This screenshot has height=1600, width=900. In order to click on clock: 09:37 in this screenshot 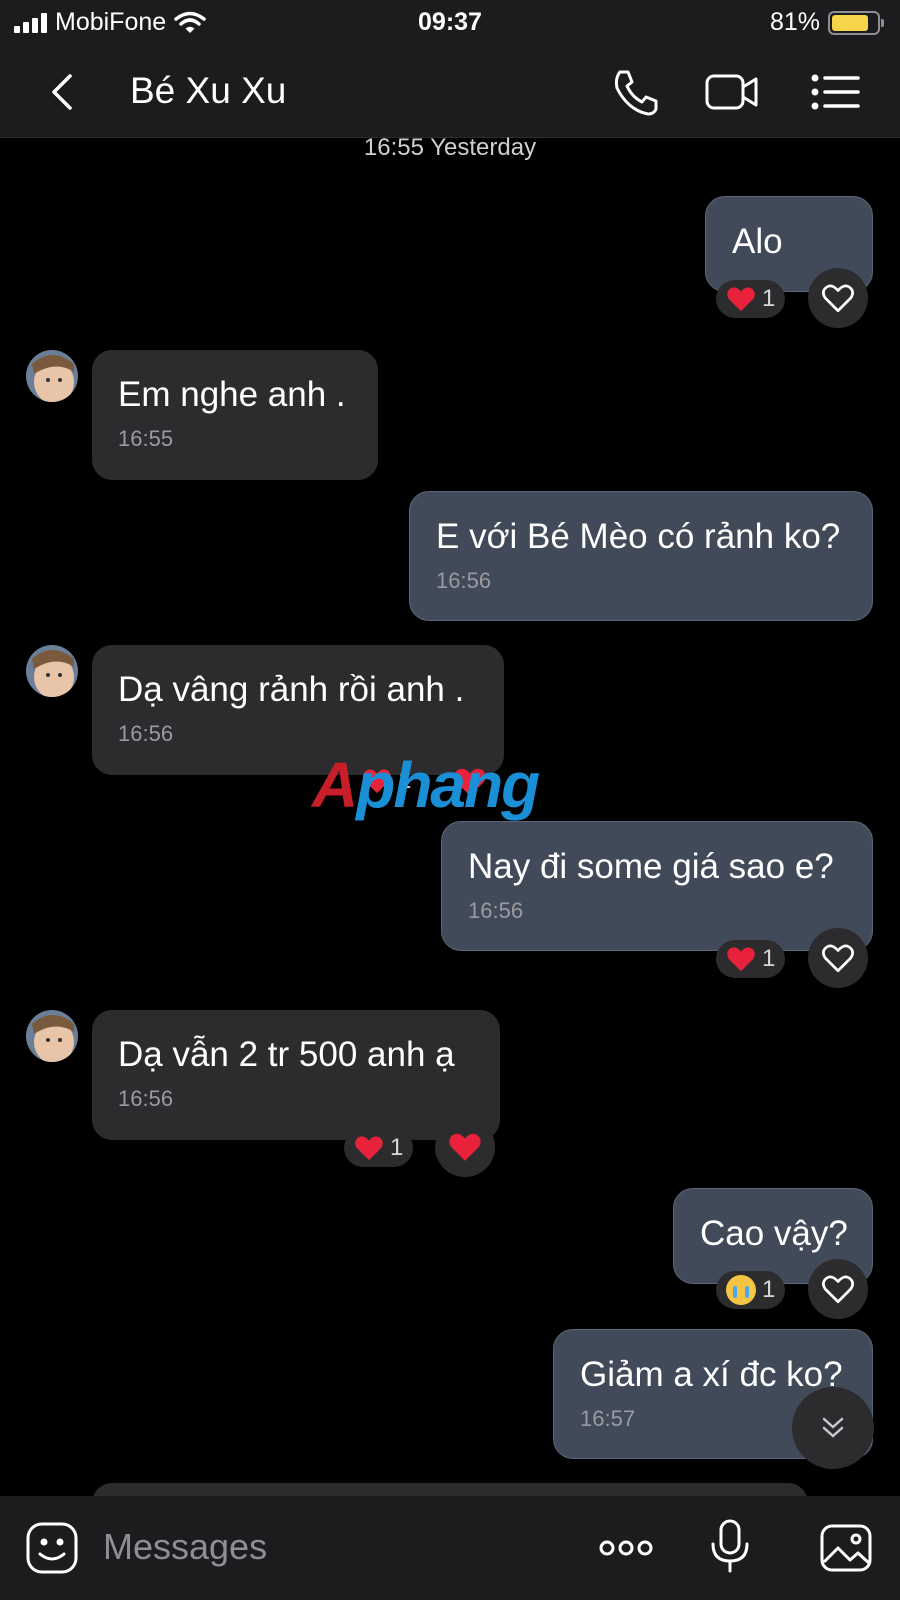, I will do `click(450, 22)`.